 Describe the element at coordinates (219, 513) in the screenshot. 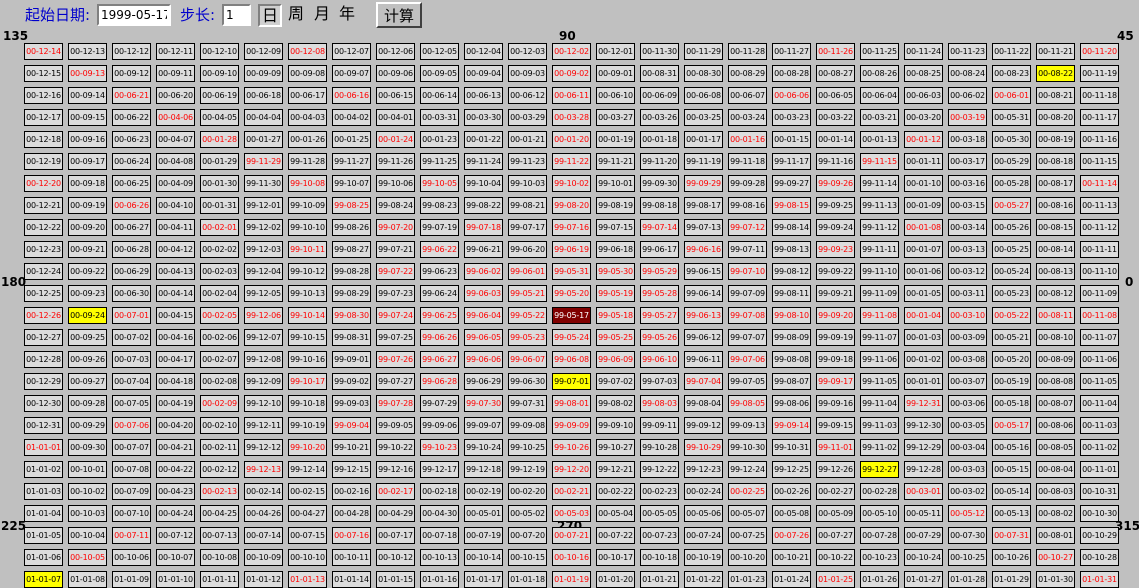

I see `date-cell: 00-04-25` at that location.